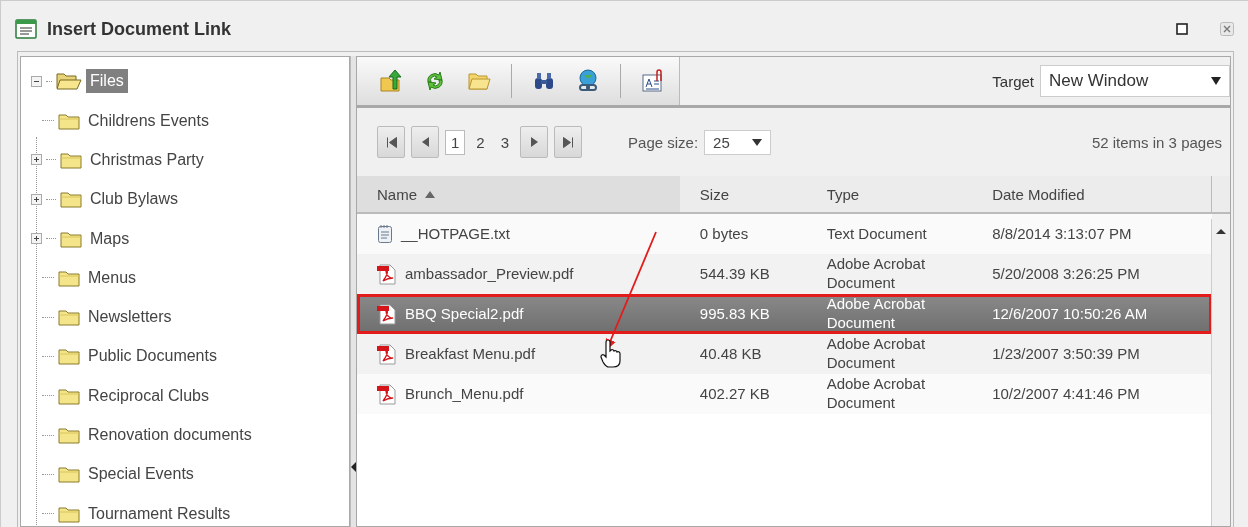 The width and height of the screenshot is (1248, 527). What do you see at coordinates (730, 353) in the screenshot?
I see `file-size: 40.48 KB` at bounding box center [730, 353].